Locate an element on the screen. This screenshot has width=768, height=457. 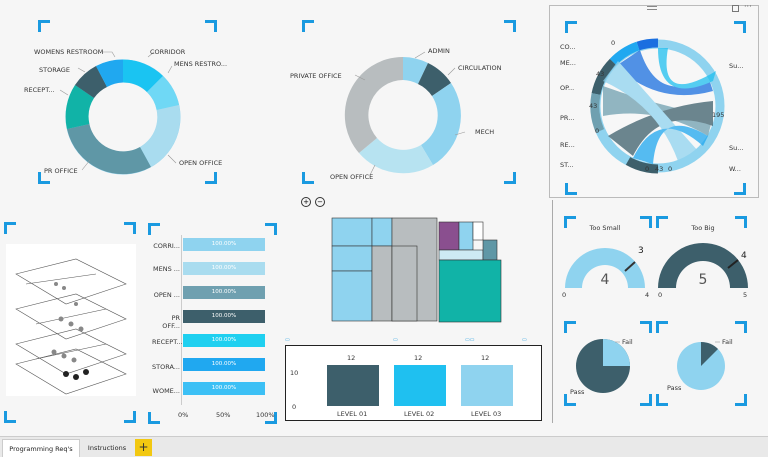
column-category-label: LEVEL 02 is located at coordinates (419, 414).